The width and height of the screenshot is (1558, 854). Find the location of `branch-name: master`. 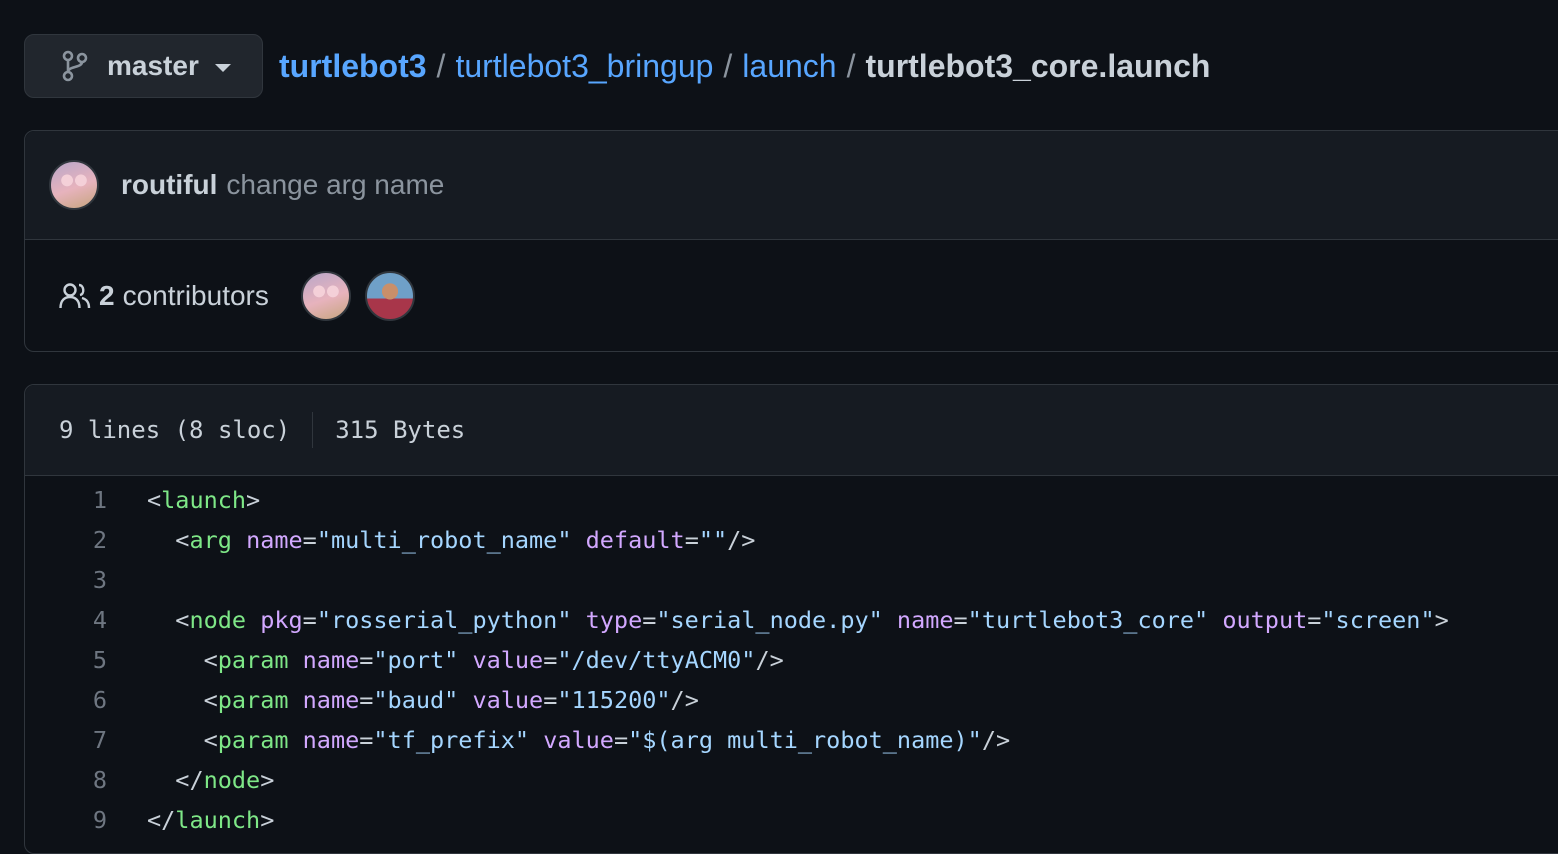

branch-name: master is located at coordinates (153, 65).